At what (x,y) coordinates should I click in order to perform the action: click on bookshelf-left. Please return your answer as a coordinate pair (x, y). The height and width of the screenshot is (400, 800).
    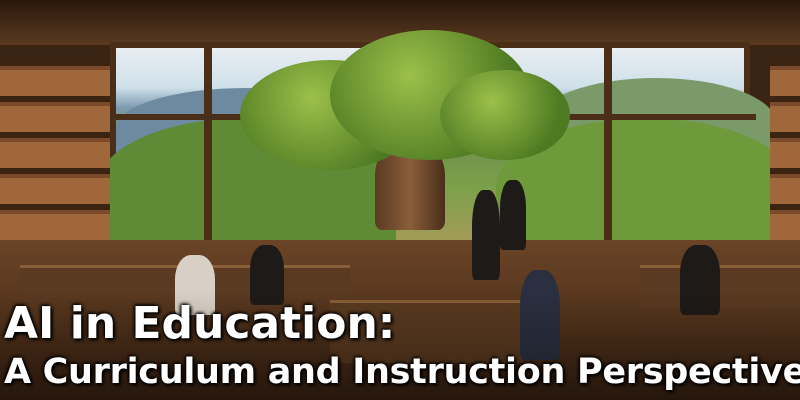
    Looking at the image, I should click on (55, 160).